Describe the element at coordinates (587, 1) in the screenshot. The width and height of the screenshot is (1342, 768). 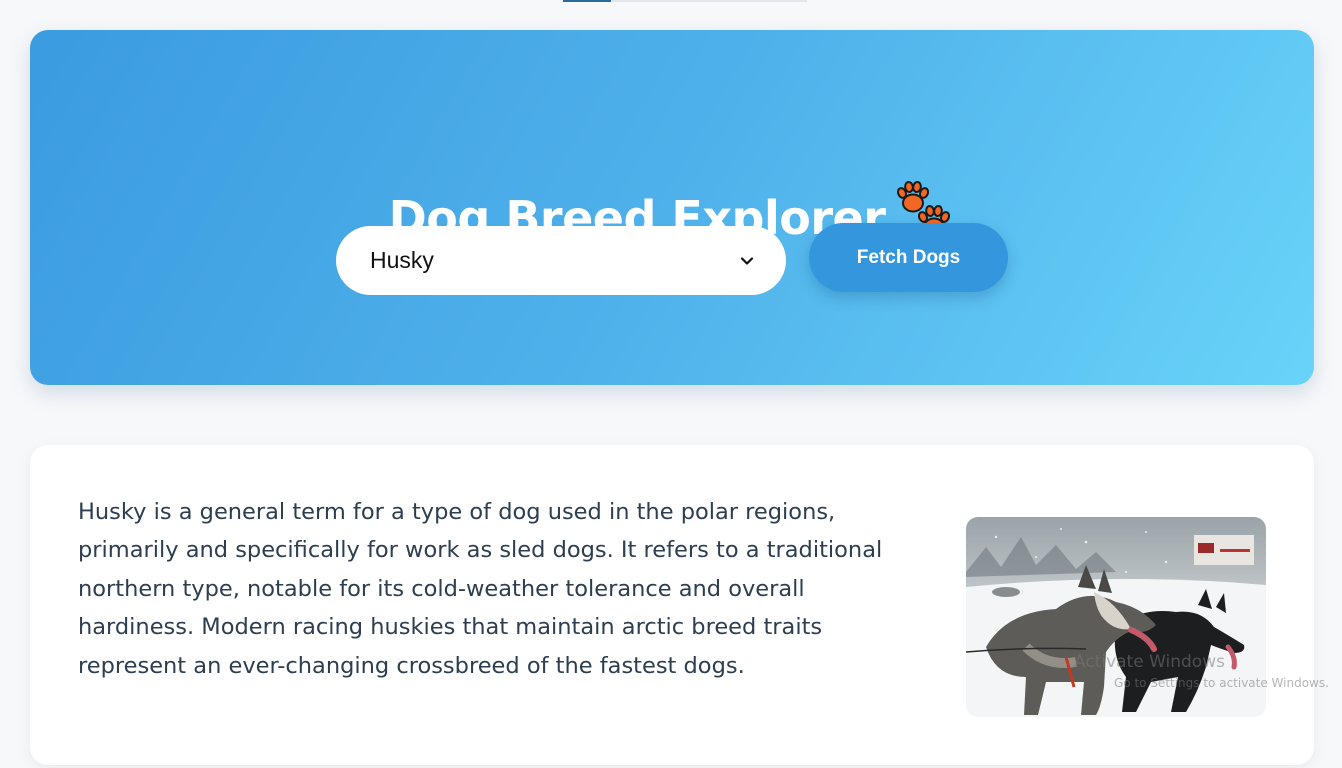
I see `active-tab-marker` at that location.